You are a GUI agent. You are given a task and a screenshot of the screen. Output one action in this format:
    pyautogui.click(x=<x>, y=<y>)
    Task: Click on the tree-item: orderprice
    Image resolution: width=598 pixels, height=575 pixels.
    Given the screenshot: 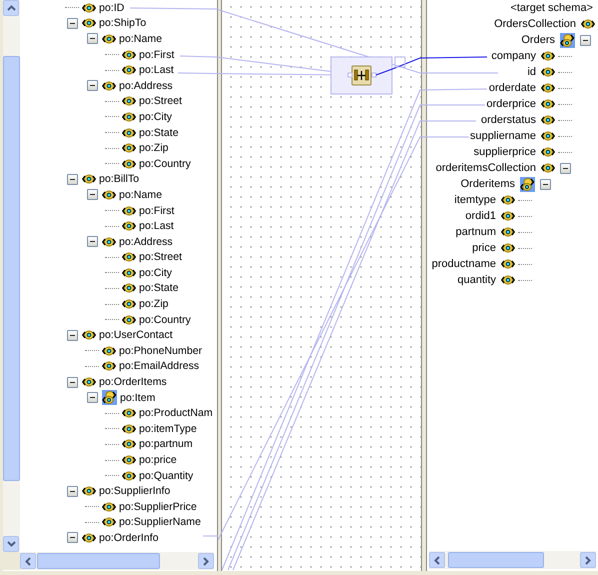 What is the action you would take?
    pyautogui.click(x=511, y=104)
    